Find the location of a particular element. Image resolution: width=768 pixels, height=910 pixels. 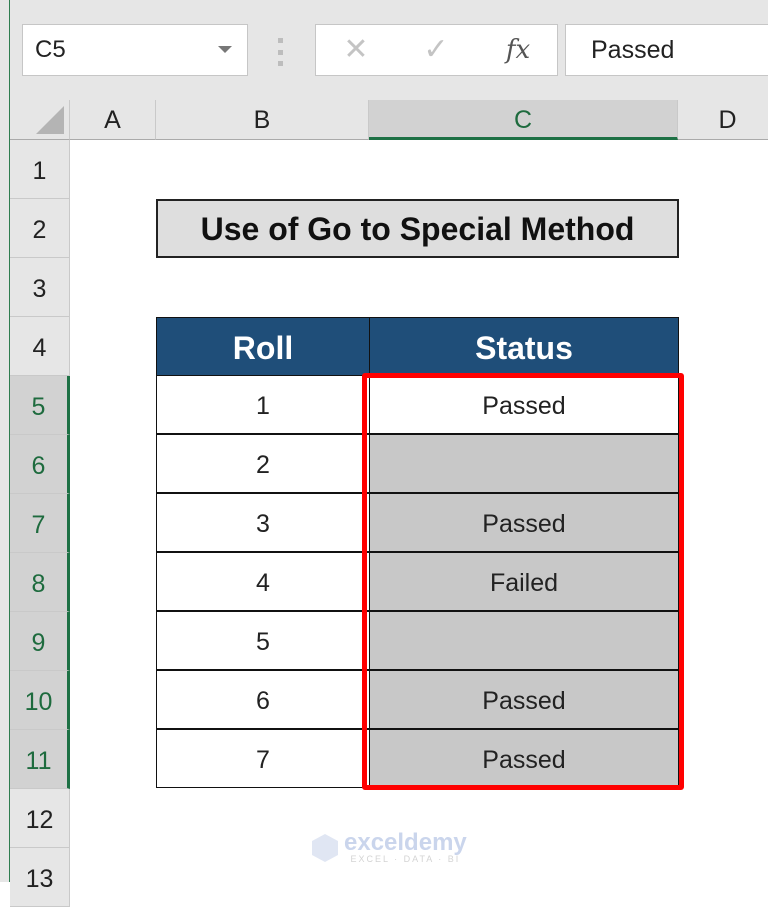

watermark-name: exceldemy is located at coordinates (405, 842).